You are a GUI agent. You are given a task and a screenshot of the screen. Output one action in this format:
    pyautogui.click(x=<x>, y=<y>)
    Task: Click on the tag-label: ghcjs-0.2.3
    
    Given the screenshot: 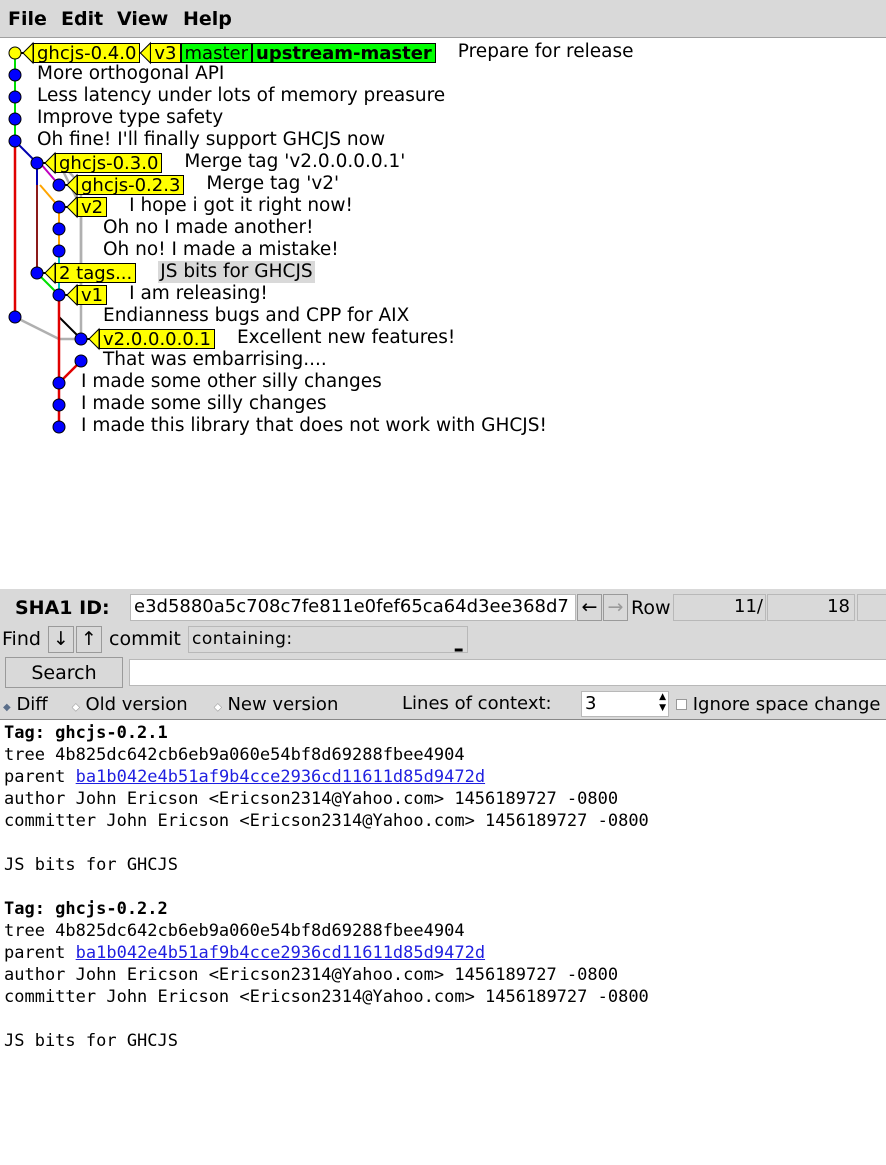 What is the action you would take?
    pyautogui.click(x=131, y=185)
    